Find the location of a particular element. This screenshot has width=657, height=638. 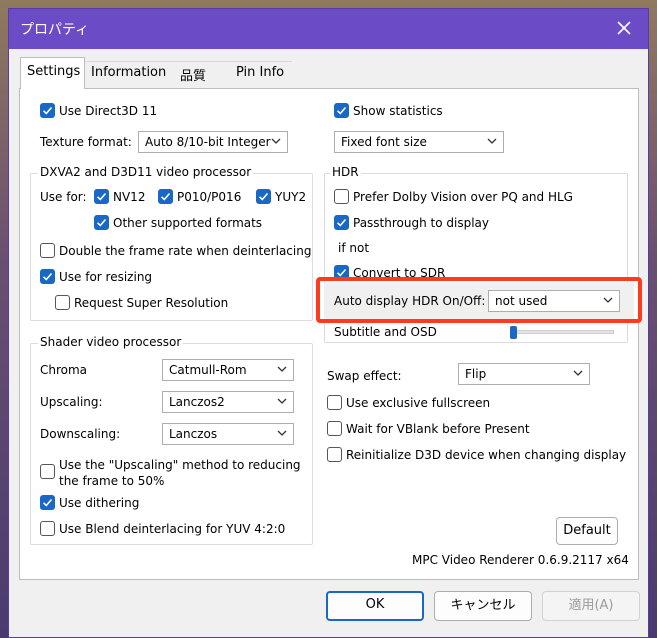

super-resolution-checkbox: Request Super Resolution is located at coordinates (141, 302).